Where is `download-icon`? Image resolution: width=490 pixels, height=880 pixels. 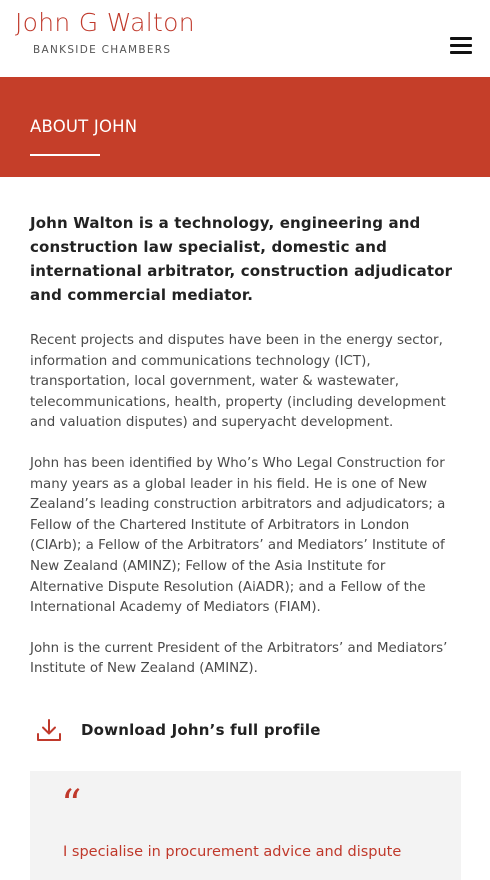
download-icon is located at coordinates (49, 729).